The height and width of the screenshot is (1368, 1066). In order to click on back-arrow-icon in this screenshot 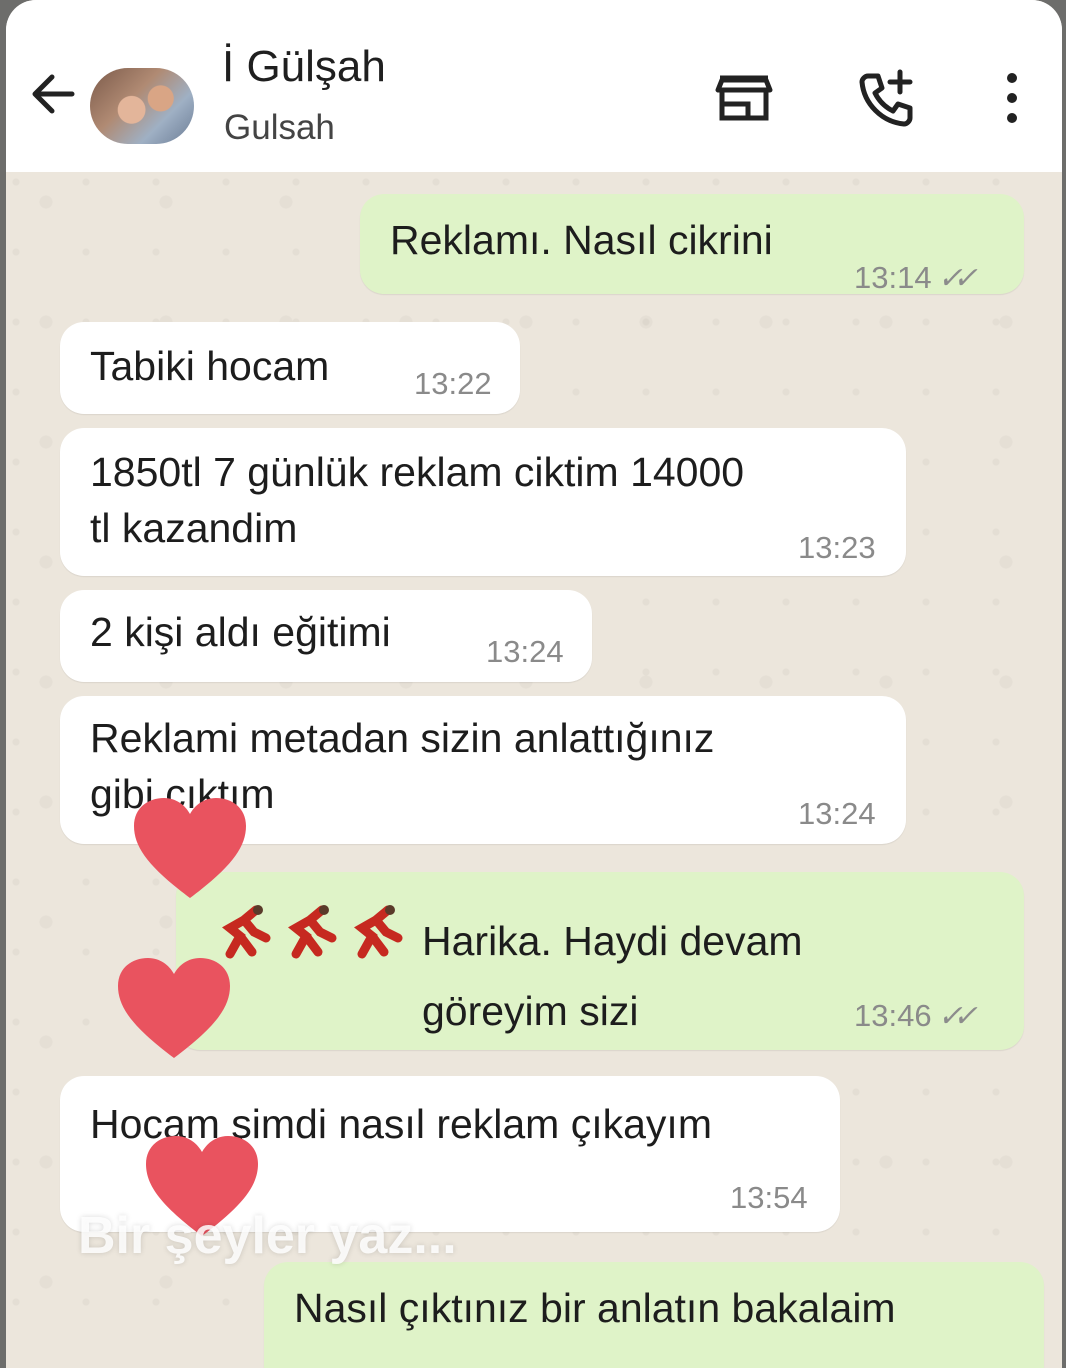, I will do `click(54, 94)`.